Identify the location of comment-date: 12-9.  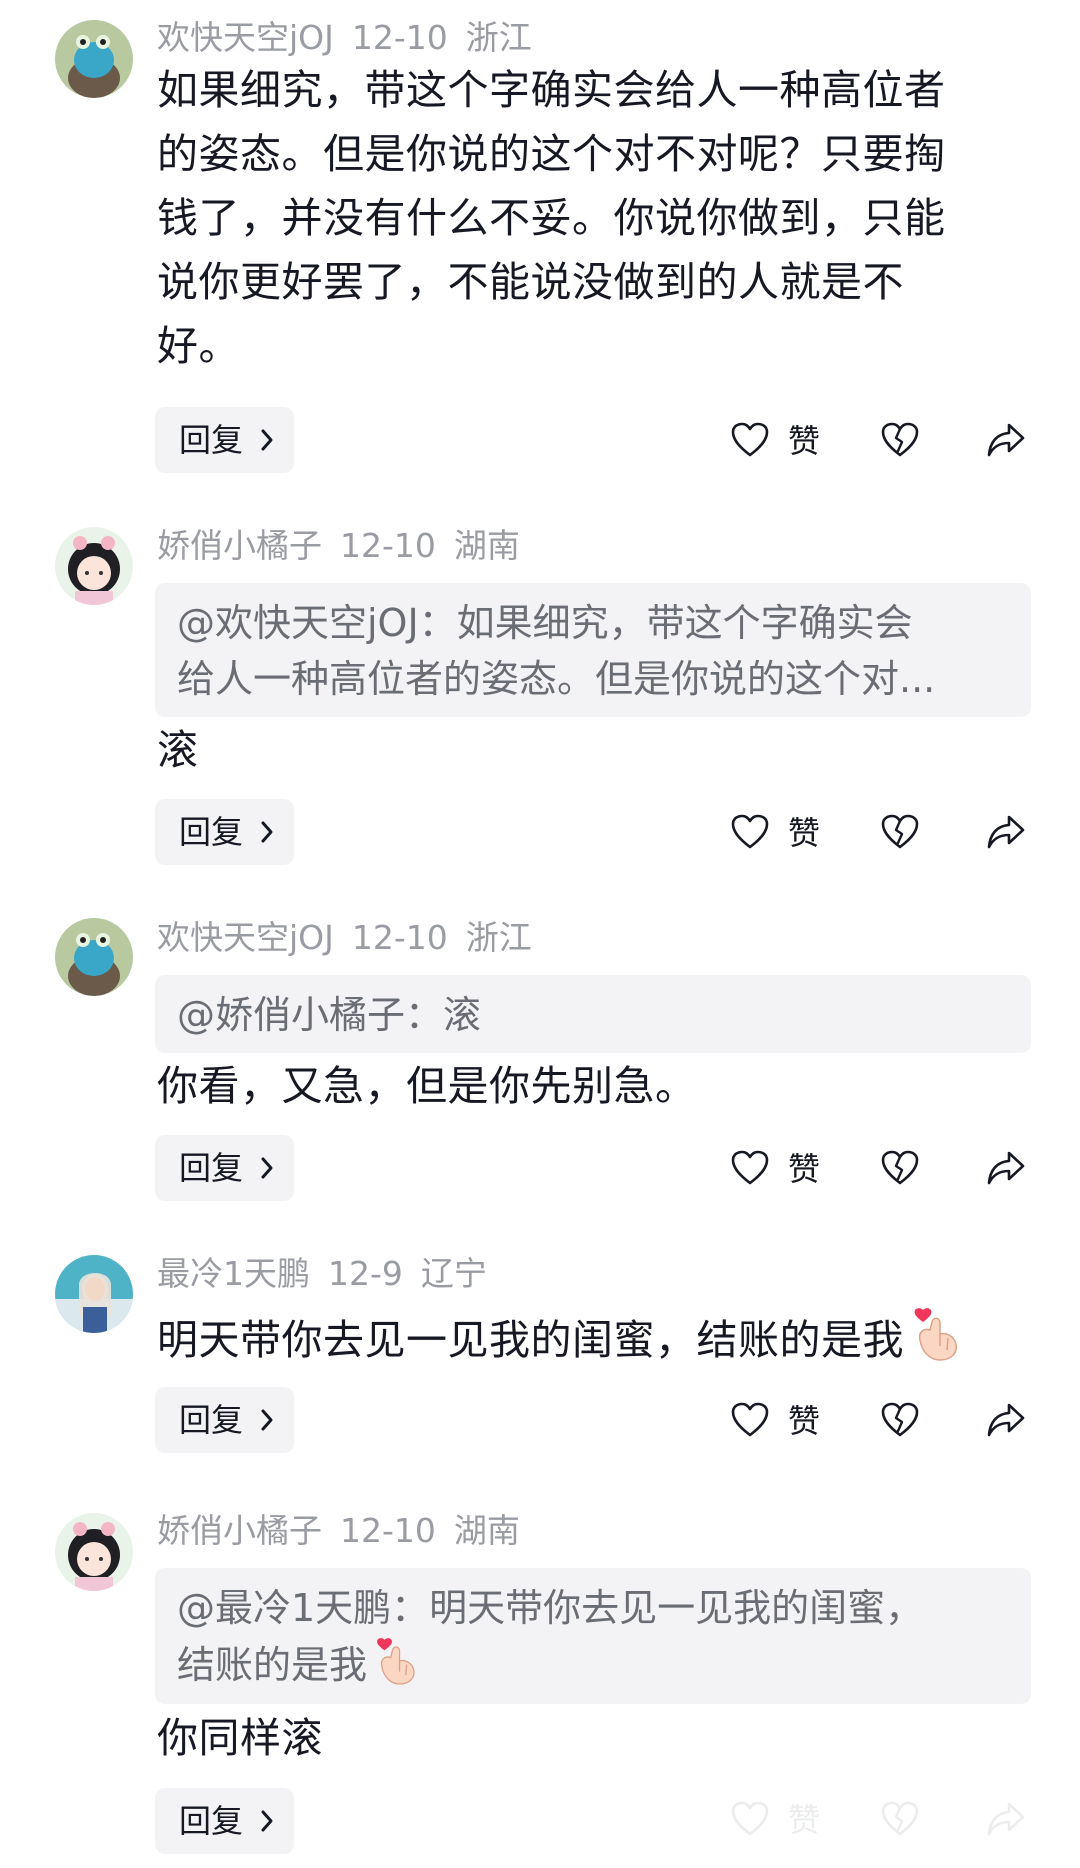
(365, 1273).